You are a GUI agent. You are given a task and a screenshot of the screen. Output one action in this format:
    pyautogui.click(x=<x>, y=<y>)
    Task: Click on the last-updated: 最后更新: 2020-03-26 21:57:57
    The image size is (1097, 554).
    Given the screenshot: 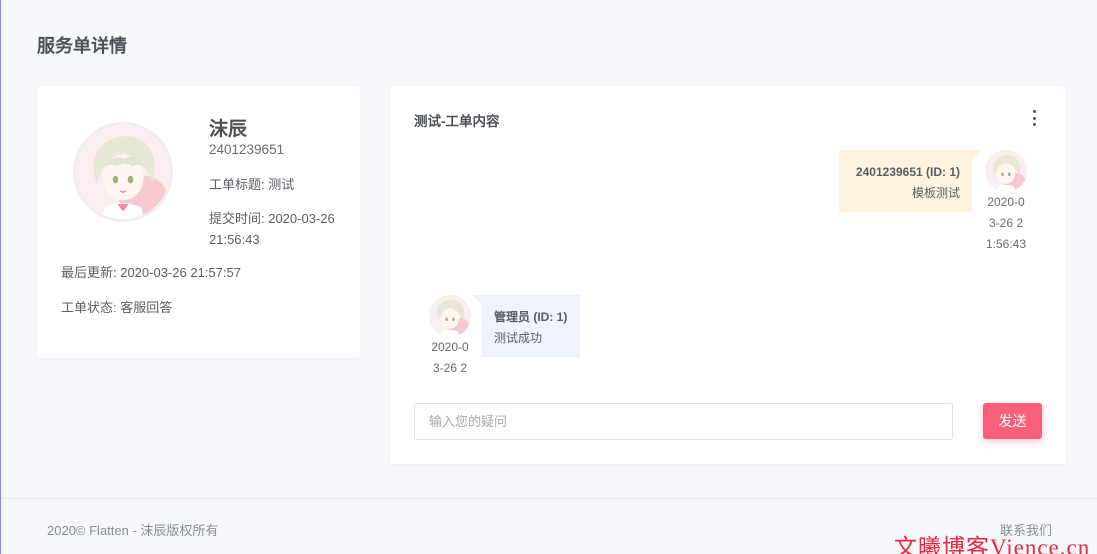 What is the action you would take?
    pyautogui.click(x=151, y=272)
    